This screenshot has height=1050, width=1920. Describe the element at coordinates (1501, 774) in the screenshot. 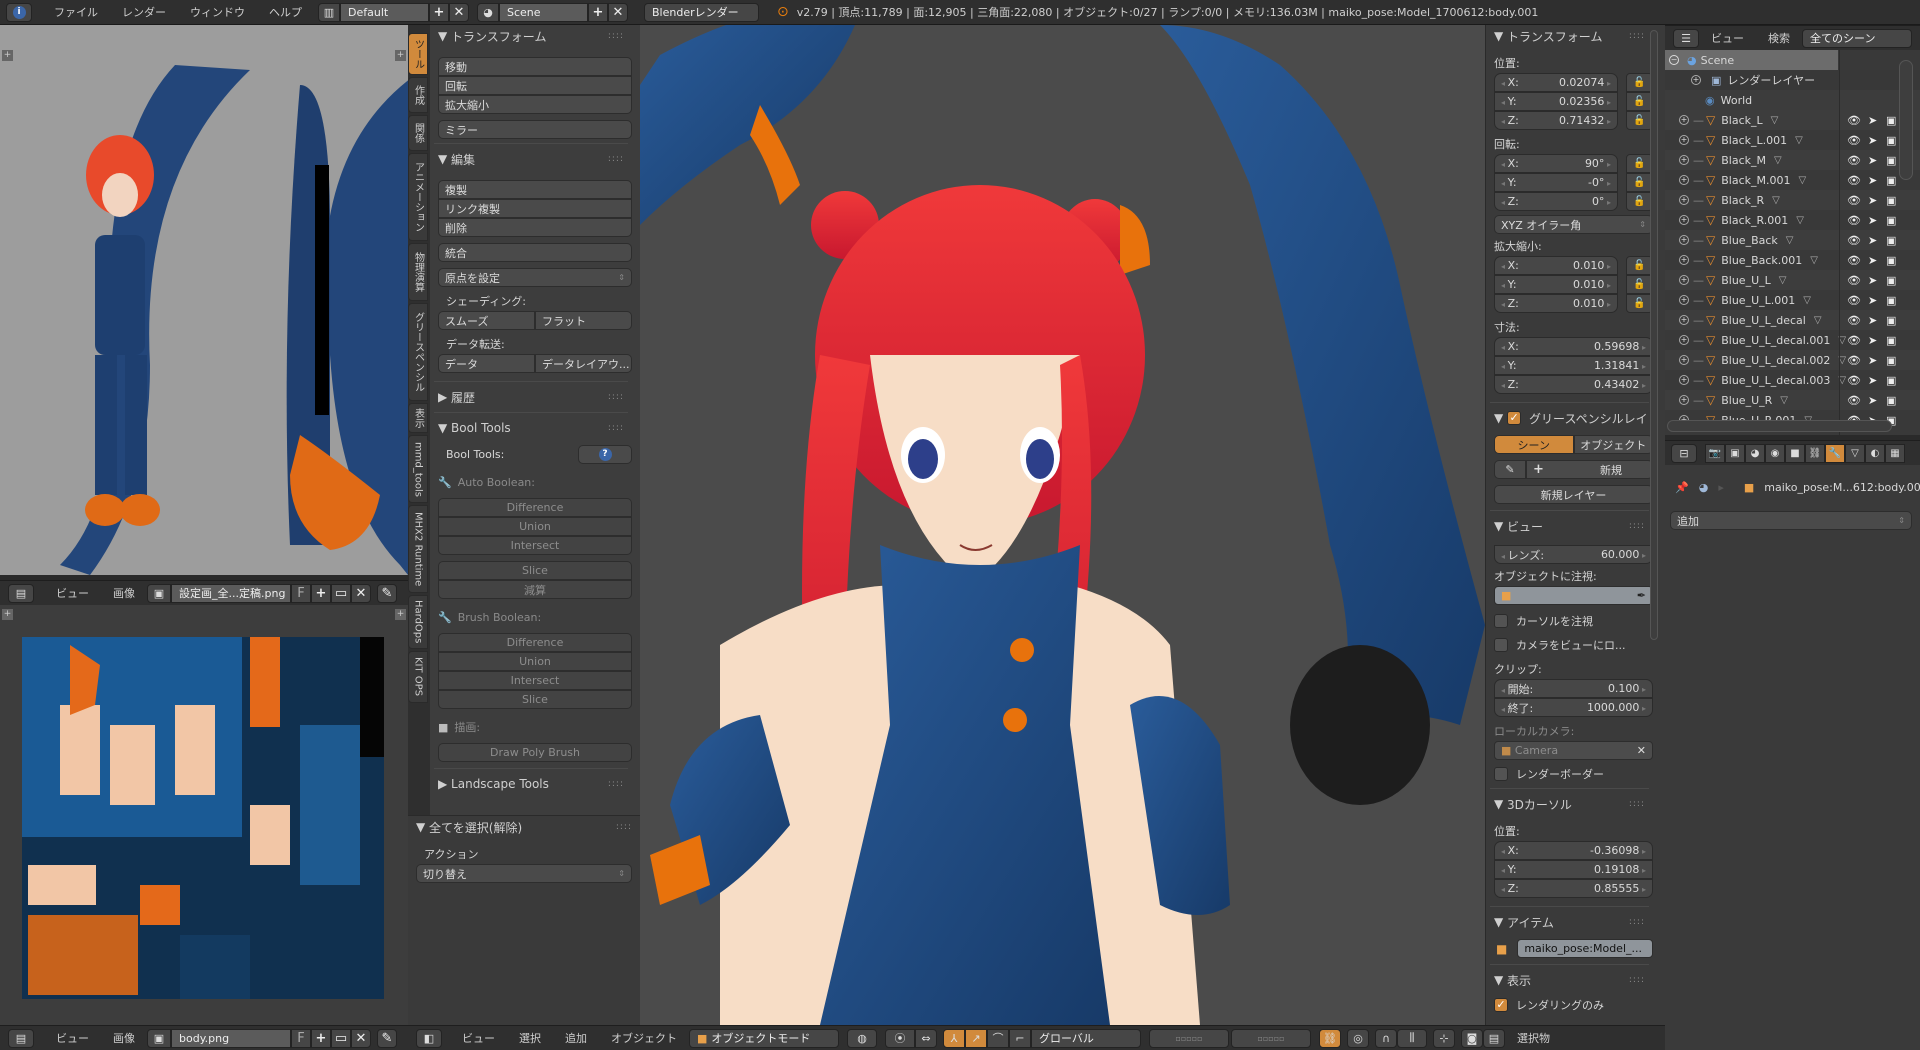

I see `render-border-checkbox` at that location.